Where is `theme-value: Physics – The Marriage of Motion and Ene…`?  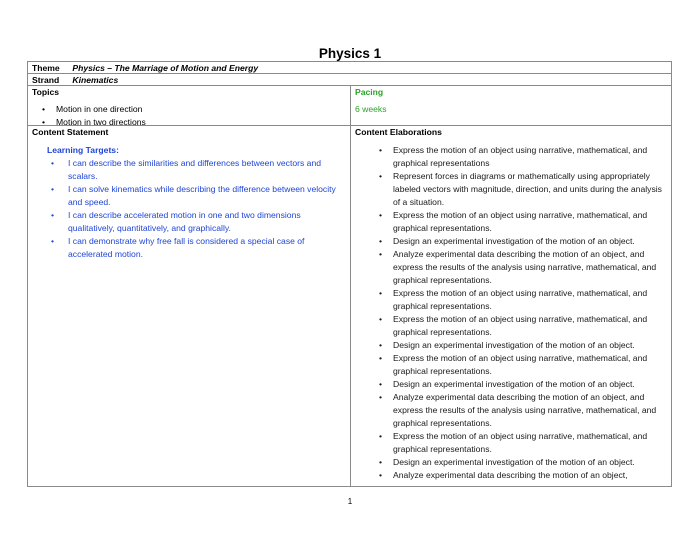
theme-value: Physics – The Marriage of Motion and Ene… is located at coordinates (165, 68).